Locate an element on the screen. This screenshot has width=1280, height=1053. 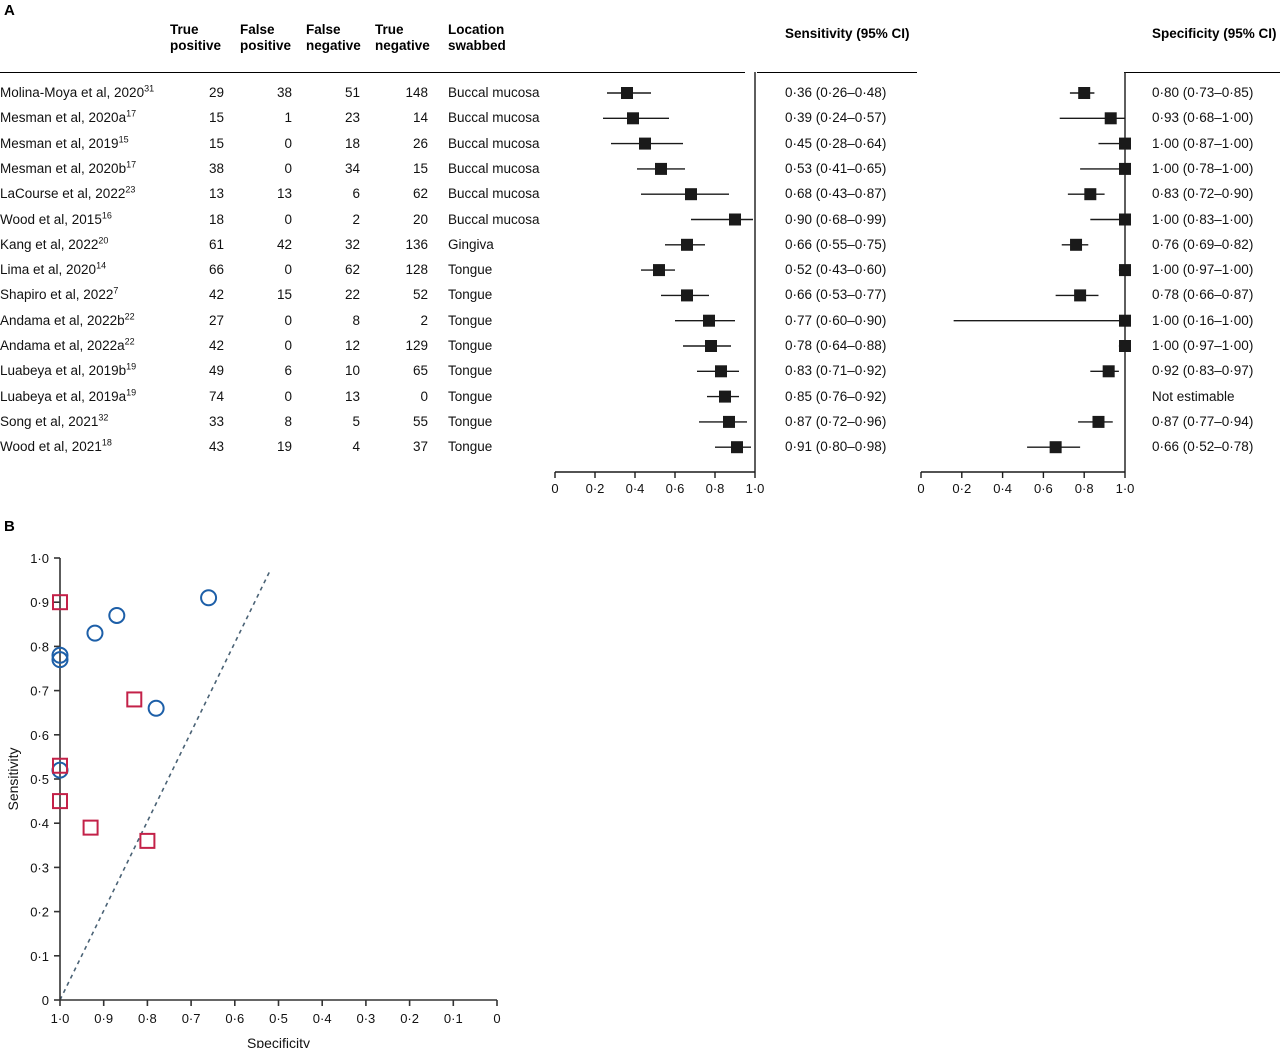
roc-x-axis-title: Specificity is located at coordinates (278, 1041).